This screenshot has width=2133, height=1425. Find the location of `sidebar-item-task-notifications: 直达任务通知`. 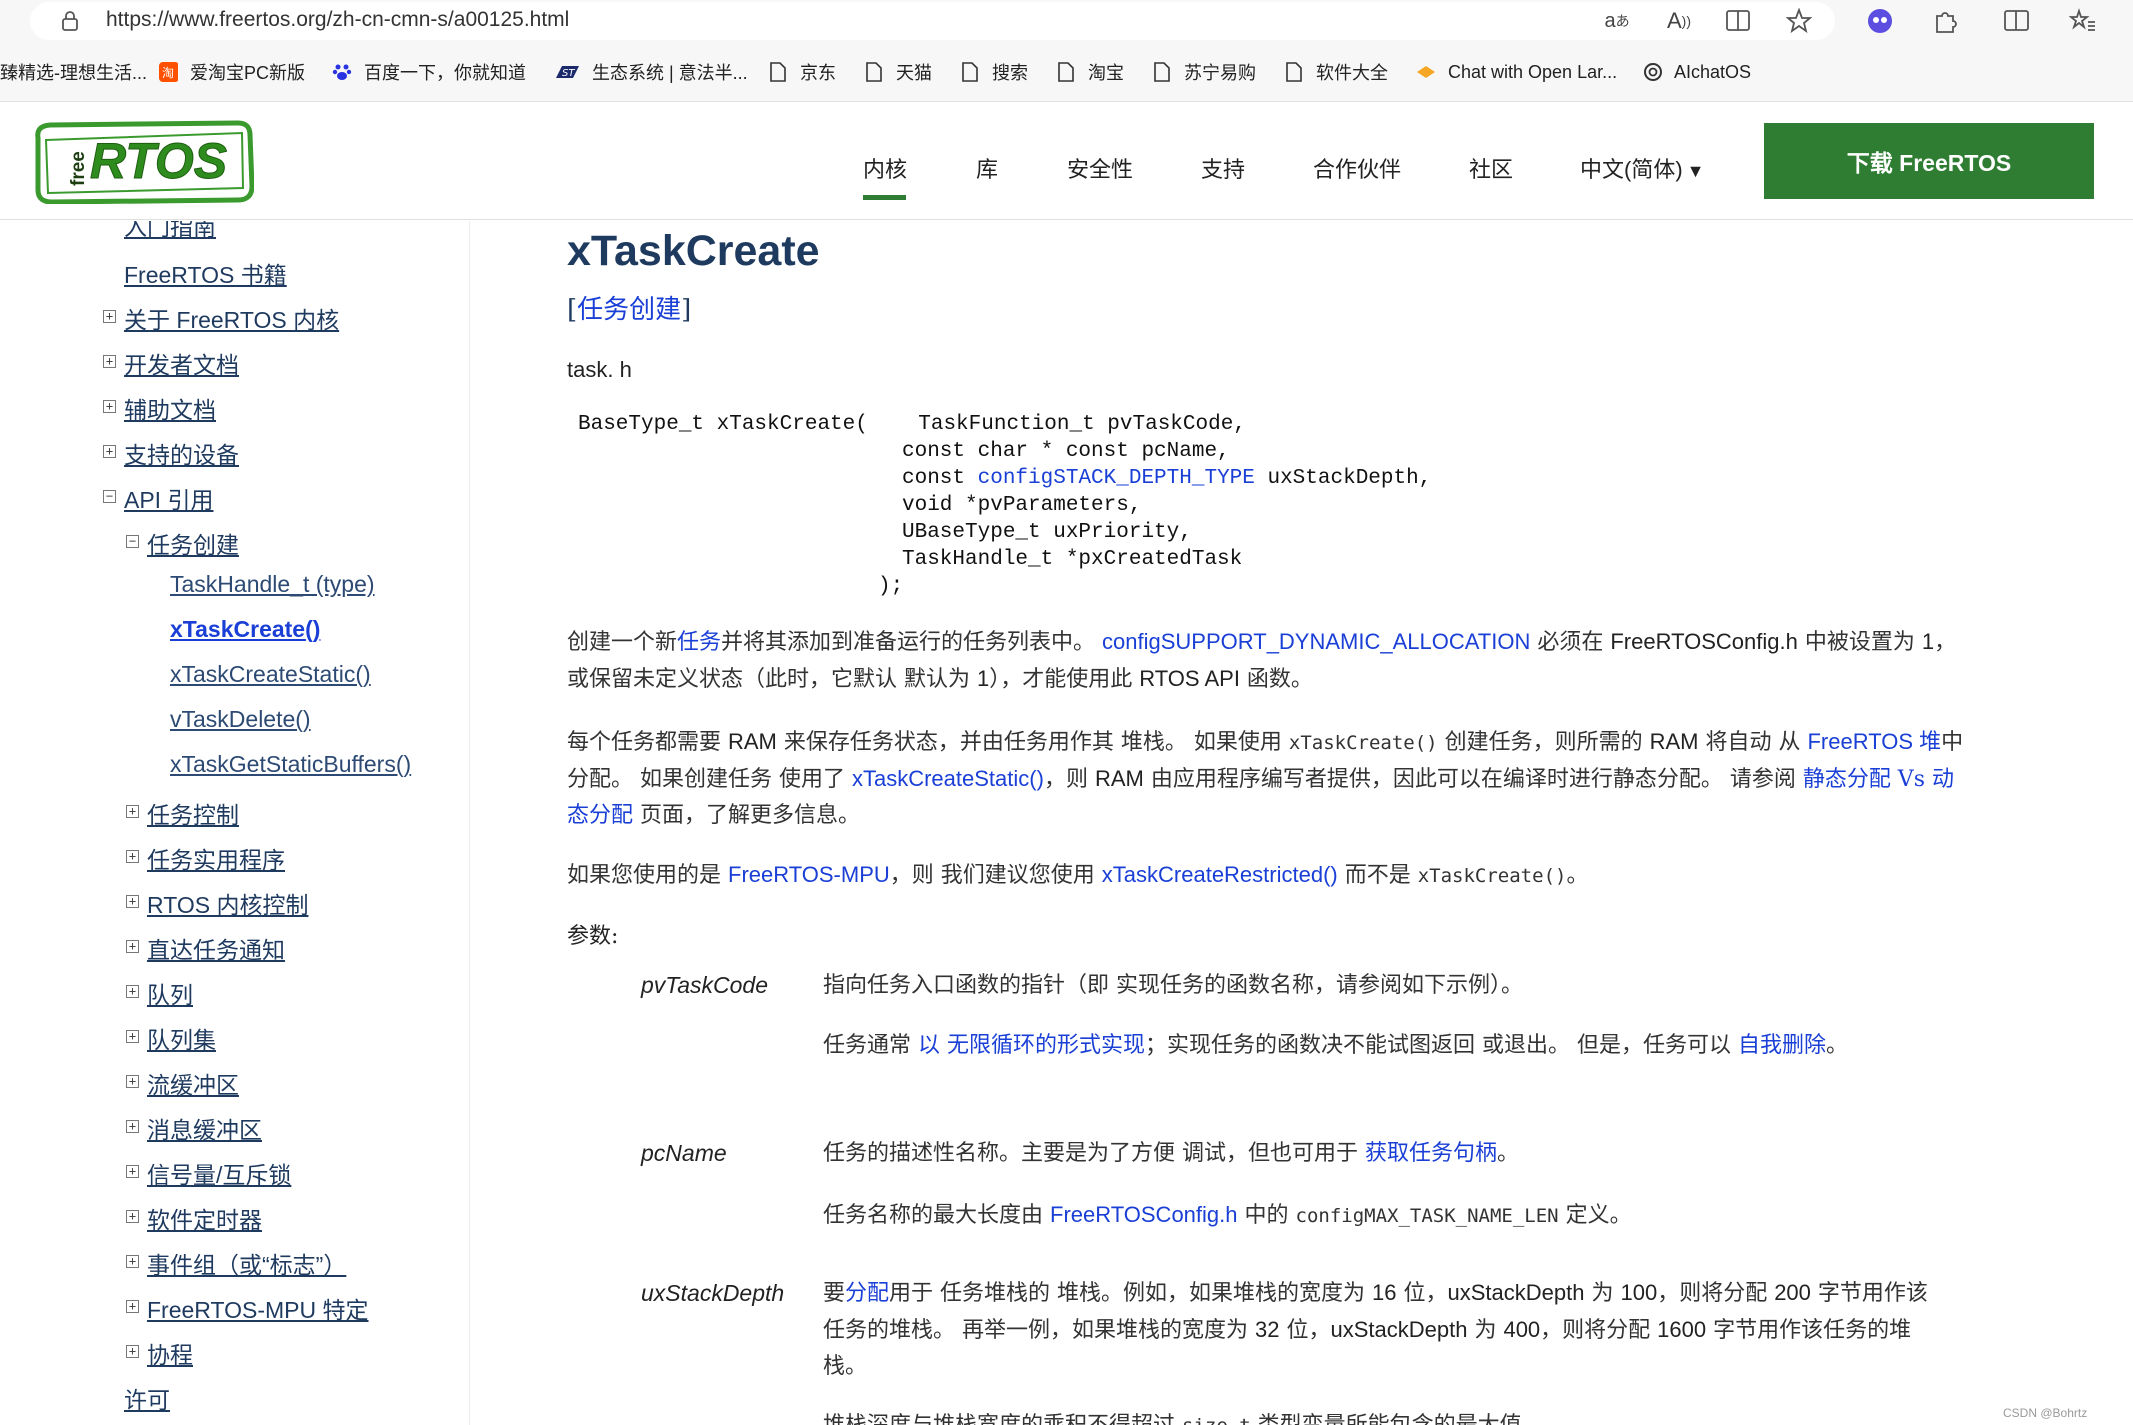

sidebar-item-task-notifications: 直达任务通知 is located at coordinates (216, 948).